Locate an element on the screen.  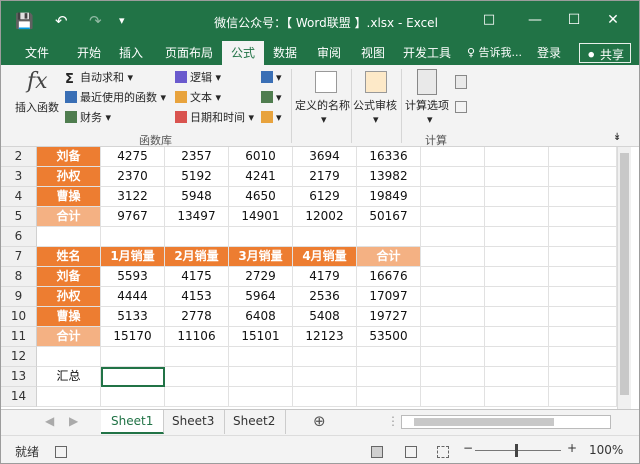
table-cell: 6129 is located at coordinates (325, 197).